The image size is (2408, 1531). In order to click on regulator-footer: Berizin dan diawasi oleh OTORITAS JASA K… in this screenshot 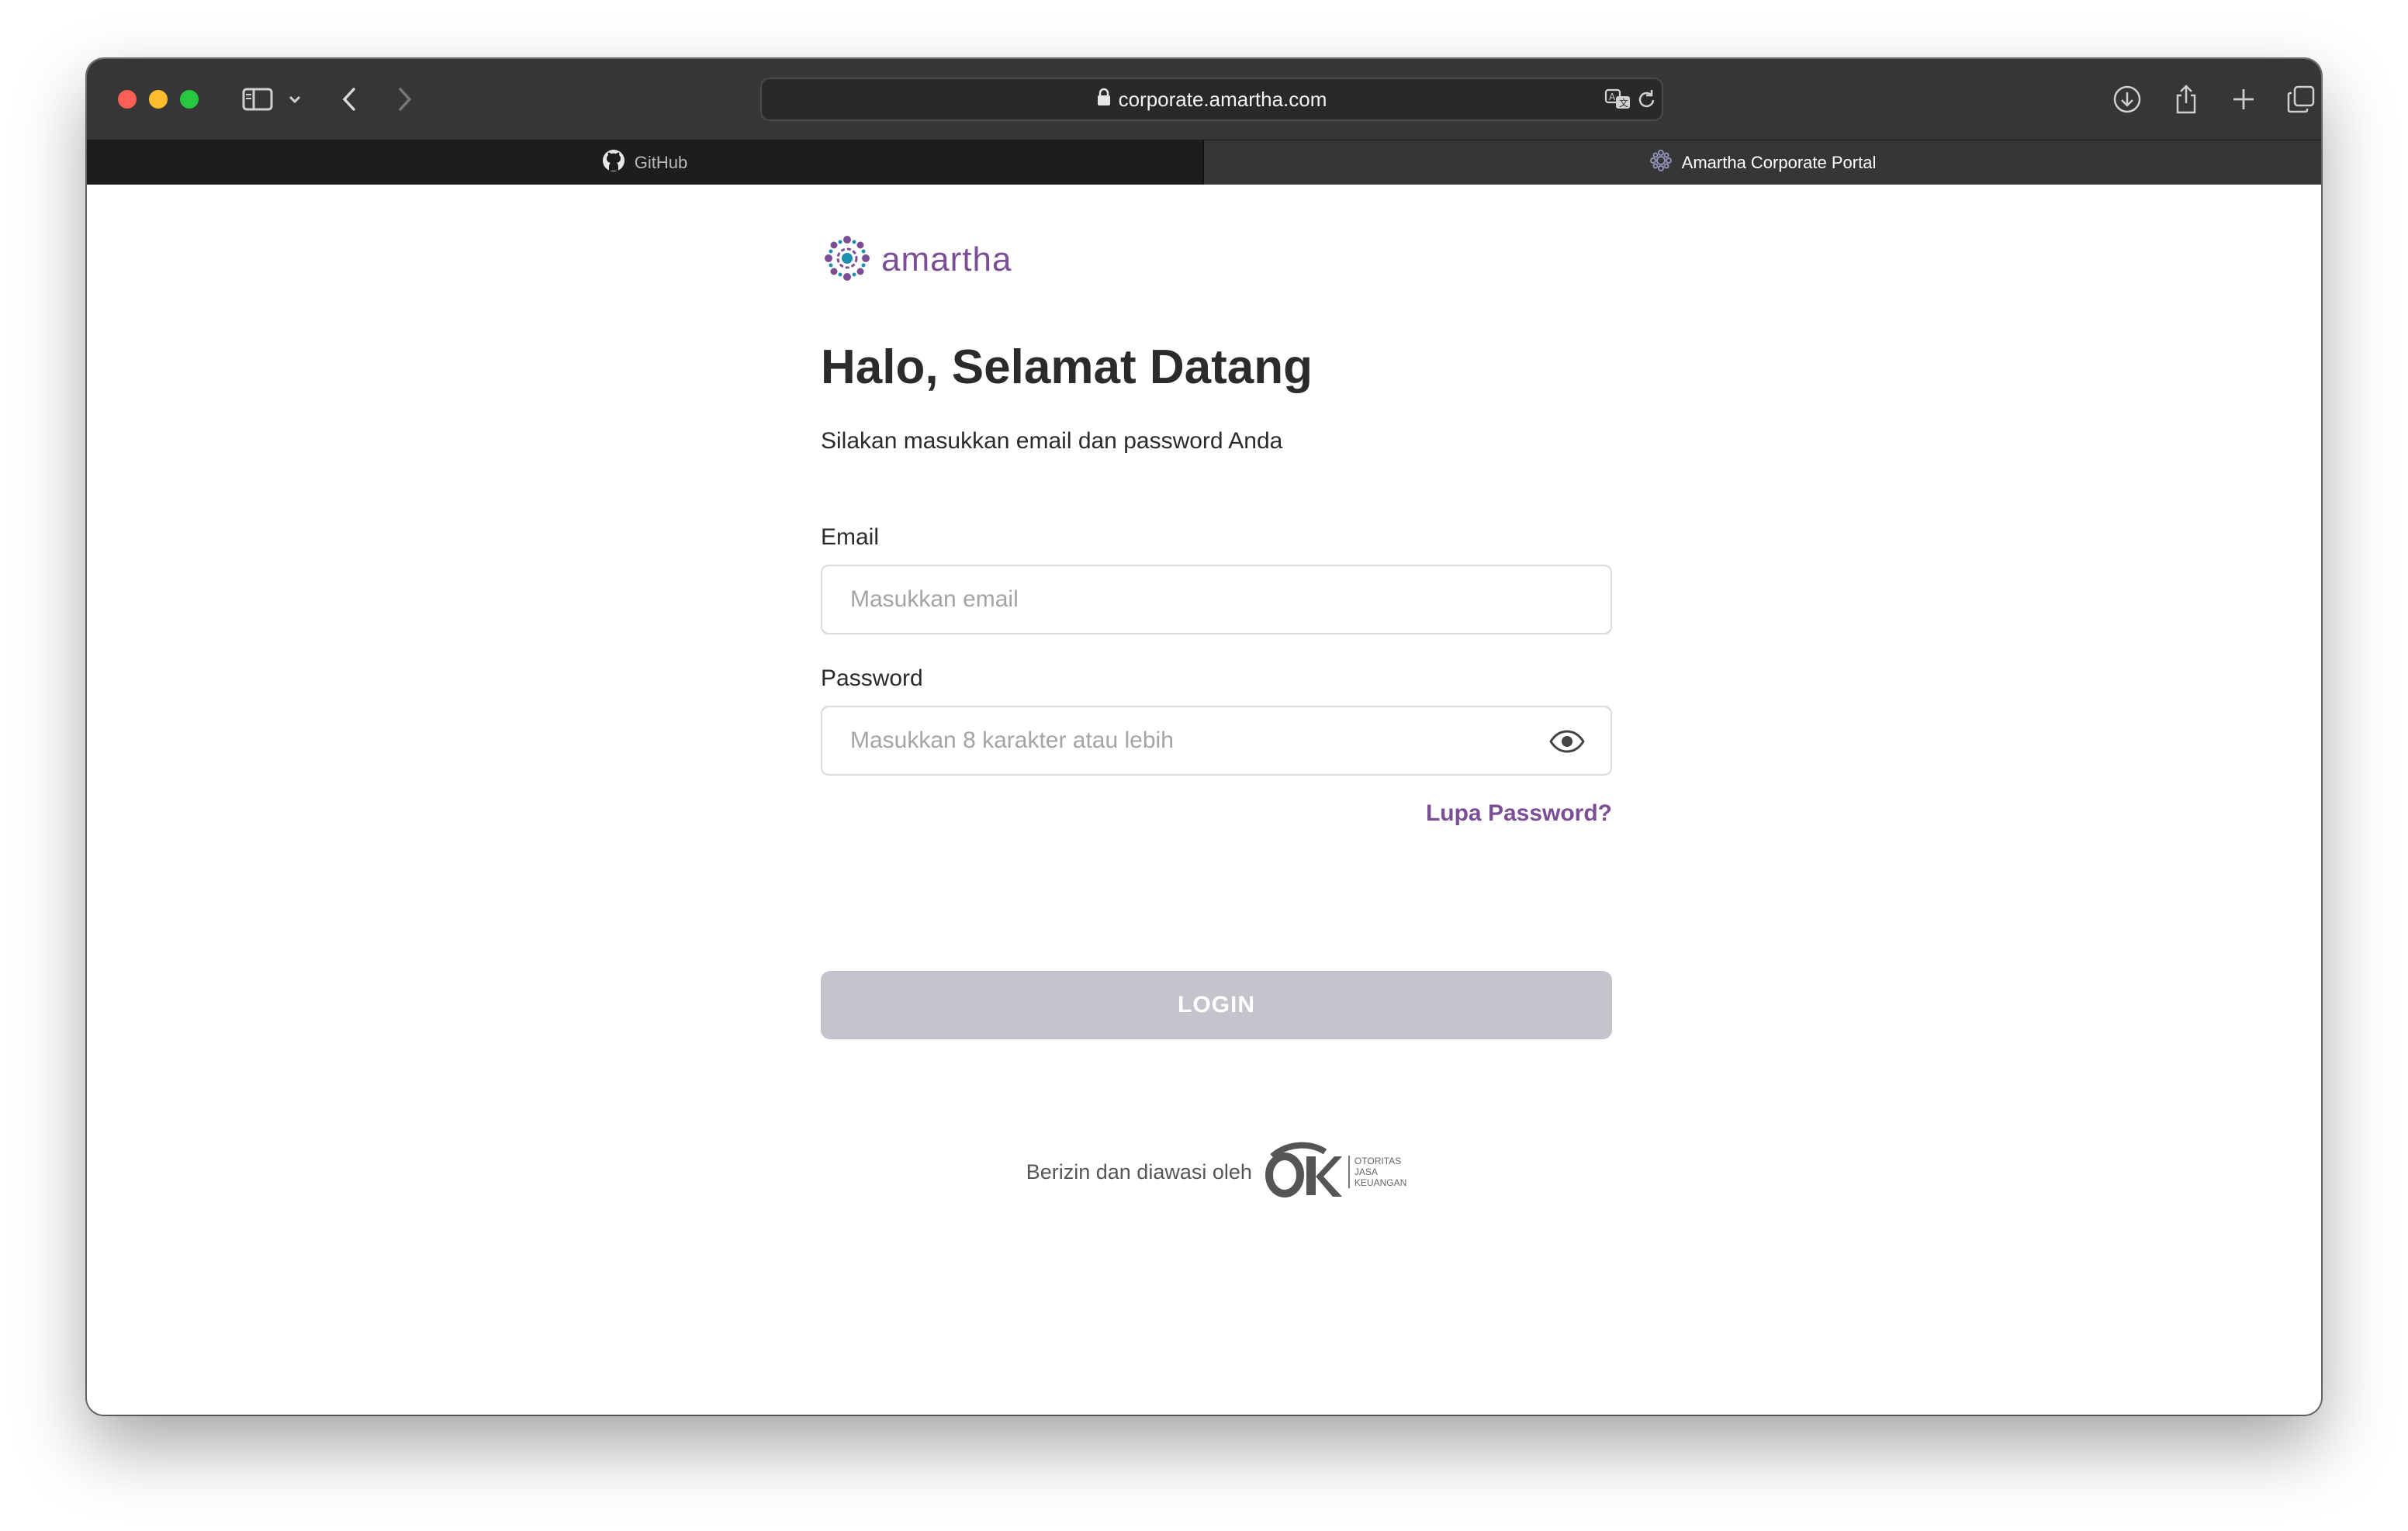, I will do `click(1216, 1172)`.